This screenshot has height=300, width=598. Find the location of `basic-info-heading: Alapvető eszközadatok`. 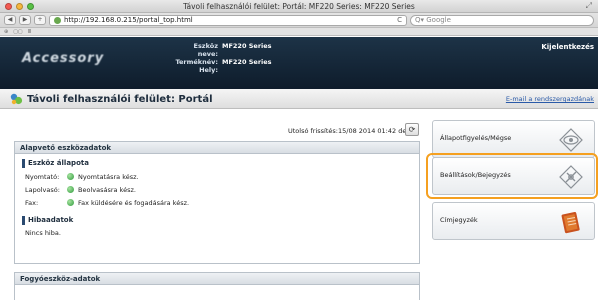

basic-info-heading: Alapvető eszközadatok is located at coordinates (217, 148).